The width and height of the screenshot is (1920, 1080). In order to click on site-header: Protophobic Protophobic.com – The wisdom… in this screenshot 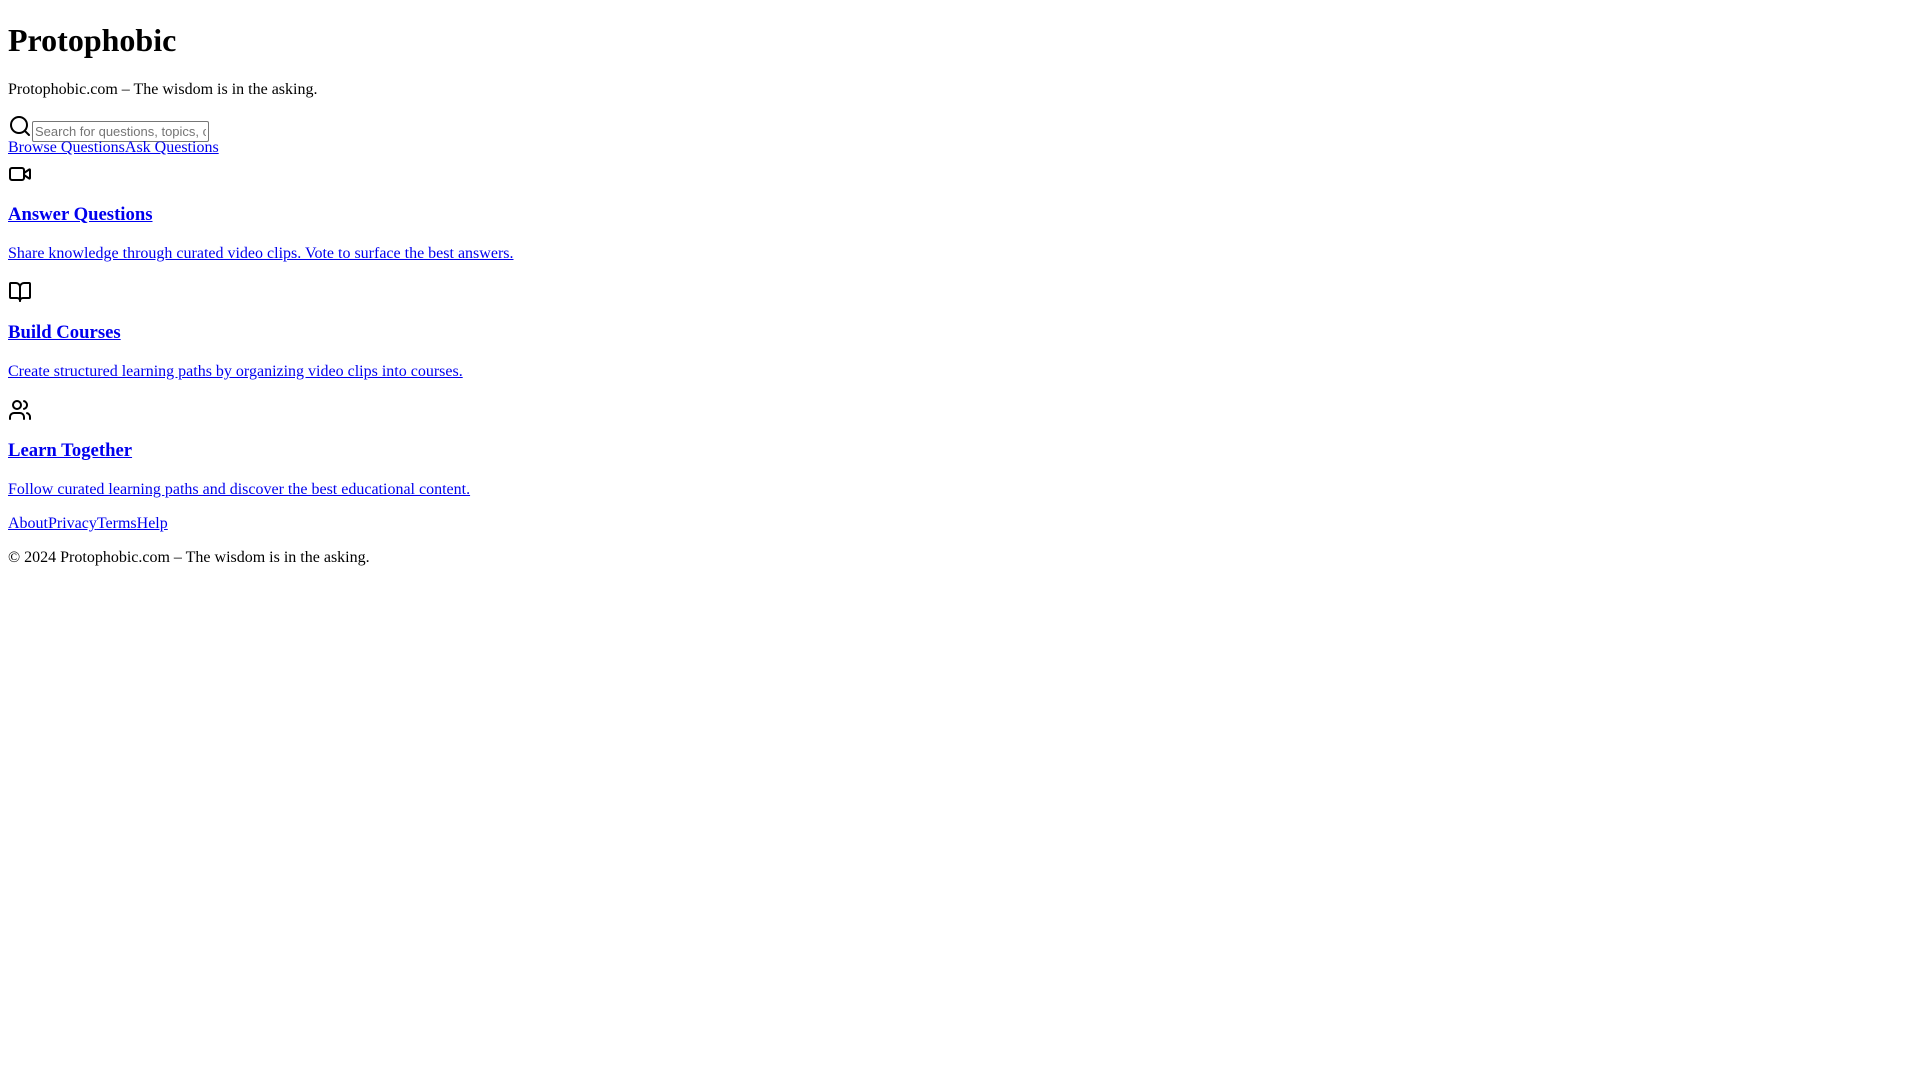, I will do `click(960, 90)`.